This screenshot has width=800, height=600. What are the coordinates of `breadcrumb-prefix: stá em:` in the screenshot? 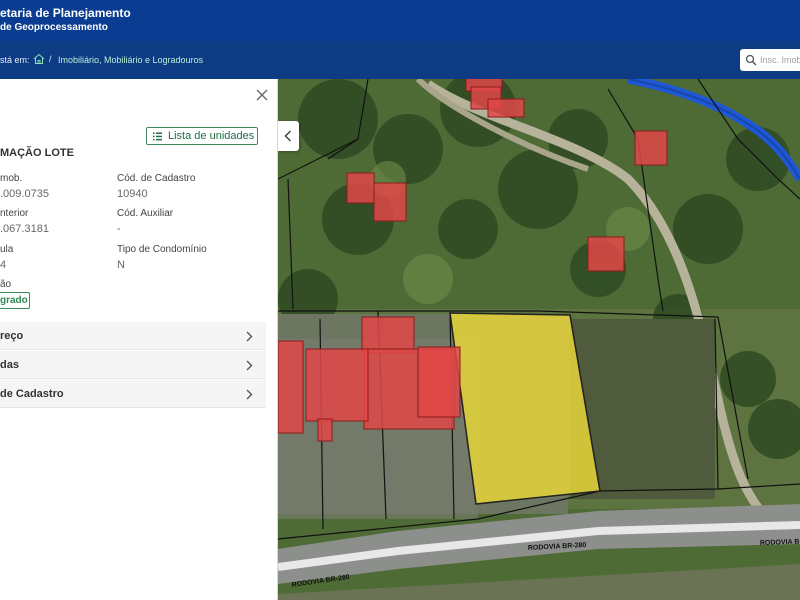 It's located at (15, 60).